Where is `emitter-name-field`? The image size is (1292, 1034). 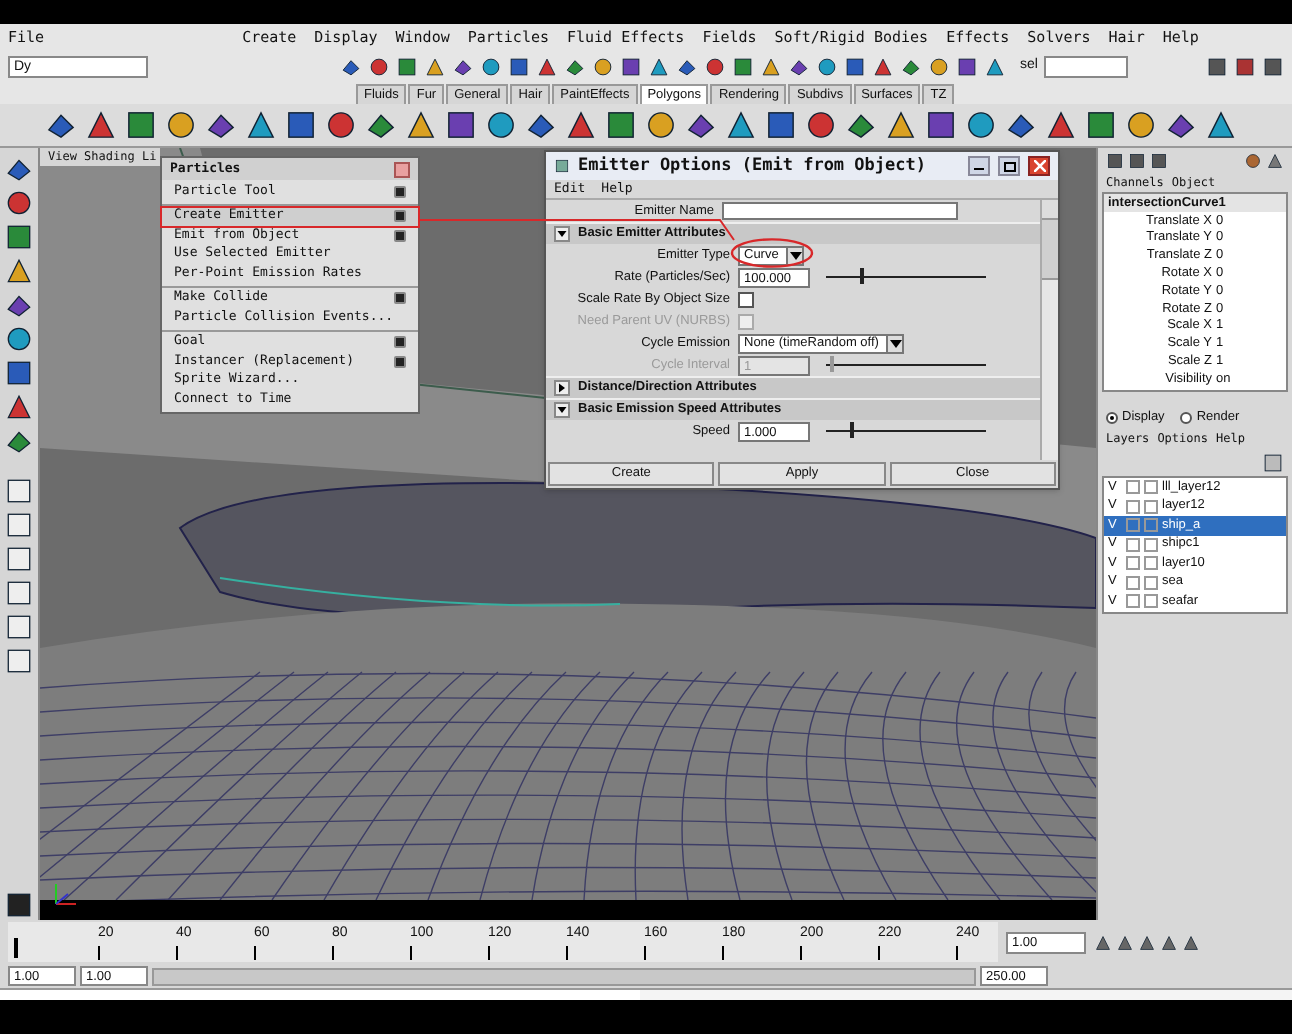
emitter-name-field is located at coordinates (840, 211).